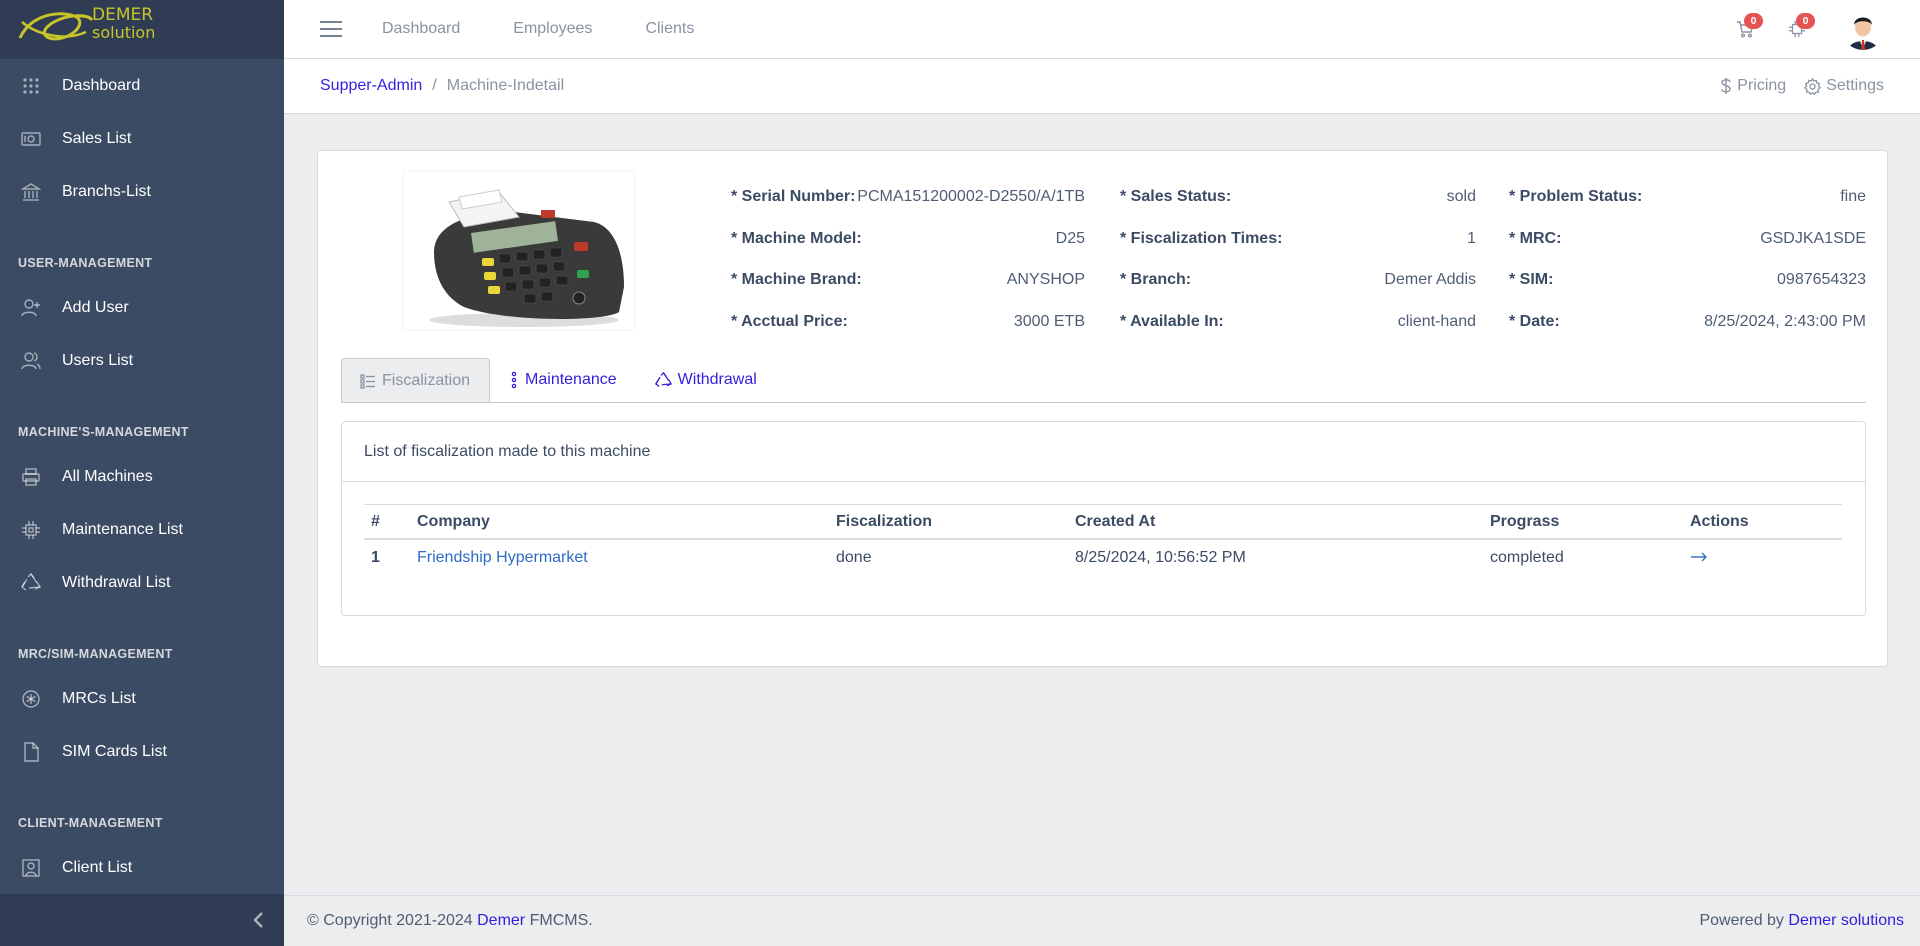 The height and width of the screenshot is (946, 1920). Describe the element at coordinates (124, 23) in the screenshot. I see `brand-text: DEMER solution` at that location.